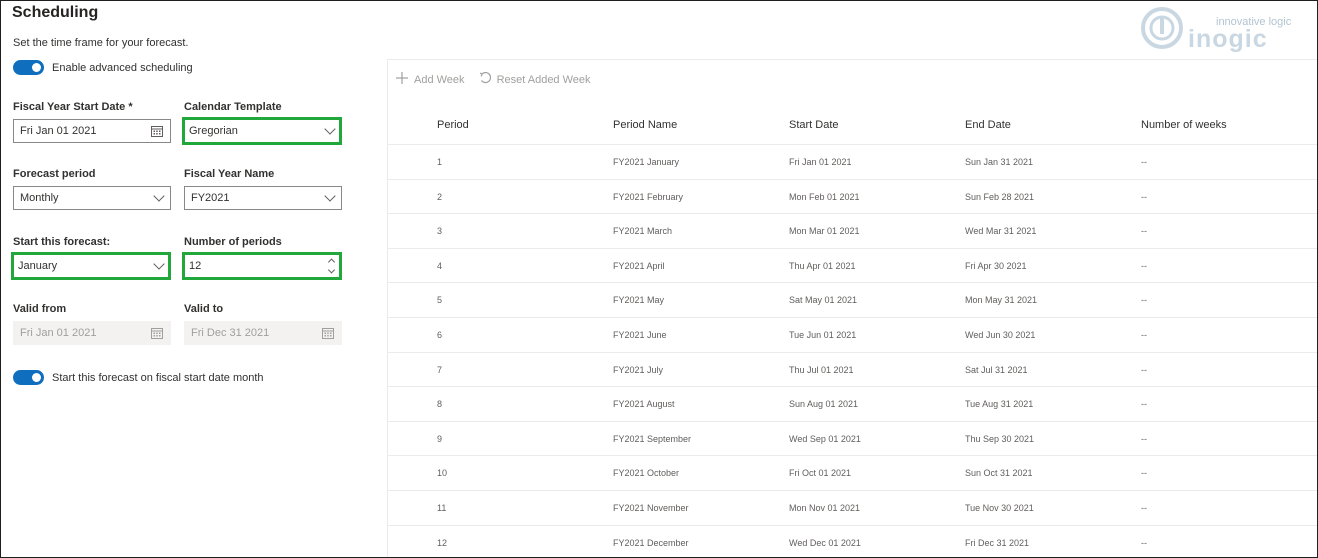  I want to click on cell-start-date: Wed Dec 01 2021, so click(825, 542).